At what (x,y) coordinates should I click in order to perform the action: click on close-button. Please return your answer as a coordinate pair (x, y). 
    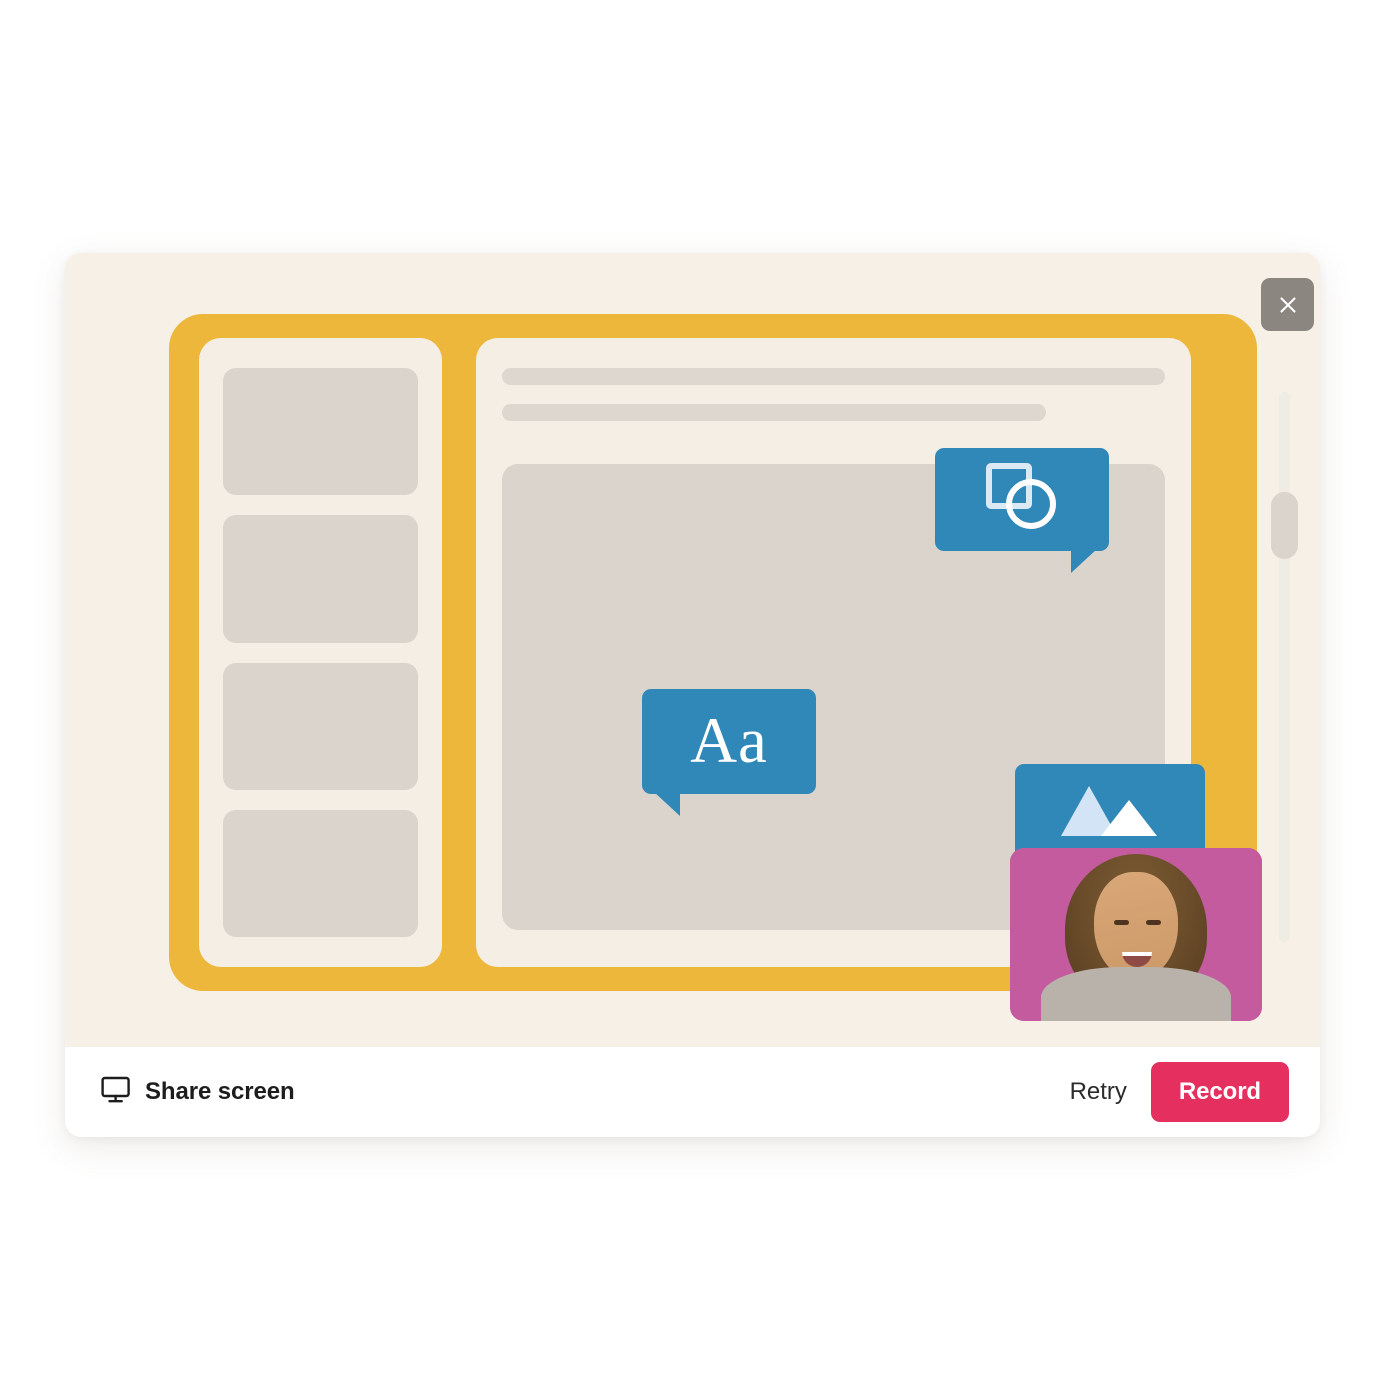
    Looking at the image, I should click on (1287, 304).